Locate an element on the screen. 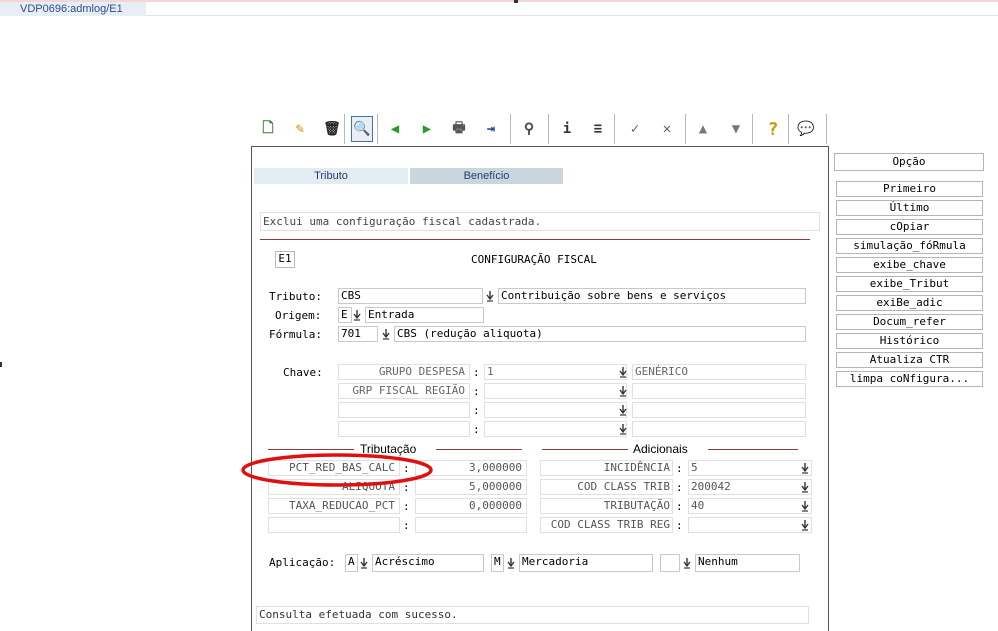  side-menu-button: Histórico is located at coordinates (909, 341).